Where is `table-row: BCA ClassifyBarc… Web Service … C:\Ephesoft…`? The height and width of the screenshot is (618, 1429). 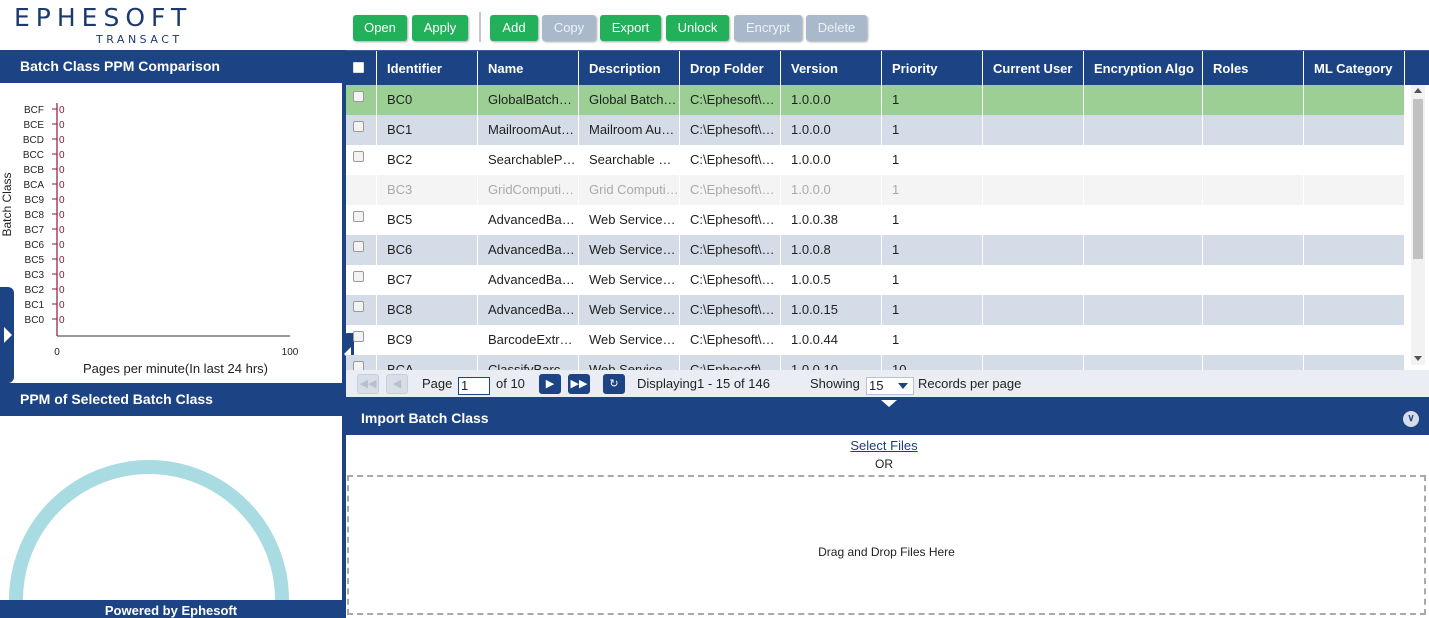
table-row: BCA ClassifyBarc… Web Service … C:\Ephesoft… is located at coordinates (875, 362).